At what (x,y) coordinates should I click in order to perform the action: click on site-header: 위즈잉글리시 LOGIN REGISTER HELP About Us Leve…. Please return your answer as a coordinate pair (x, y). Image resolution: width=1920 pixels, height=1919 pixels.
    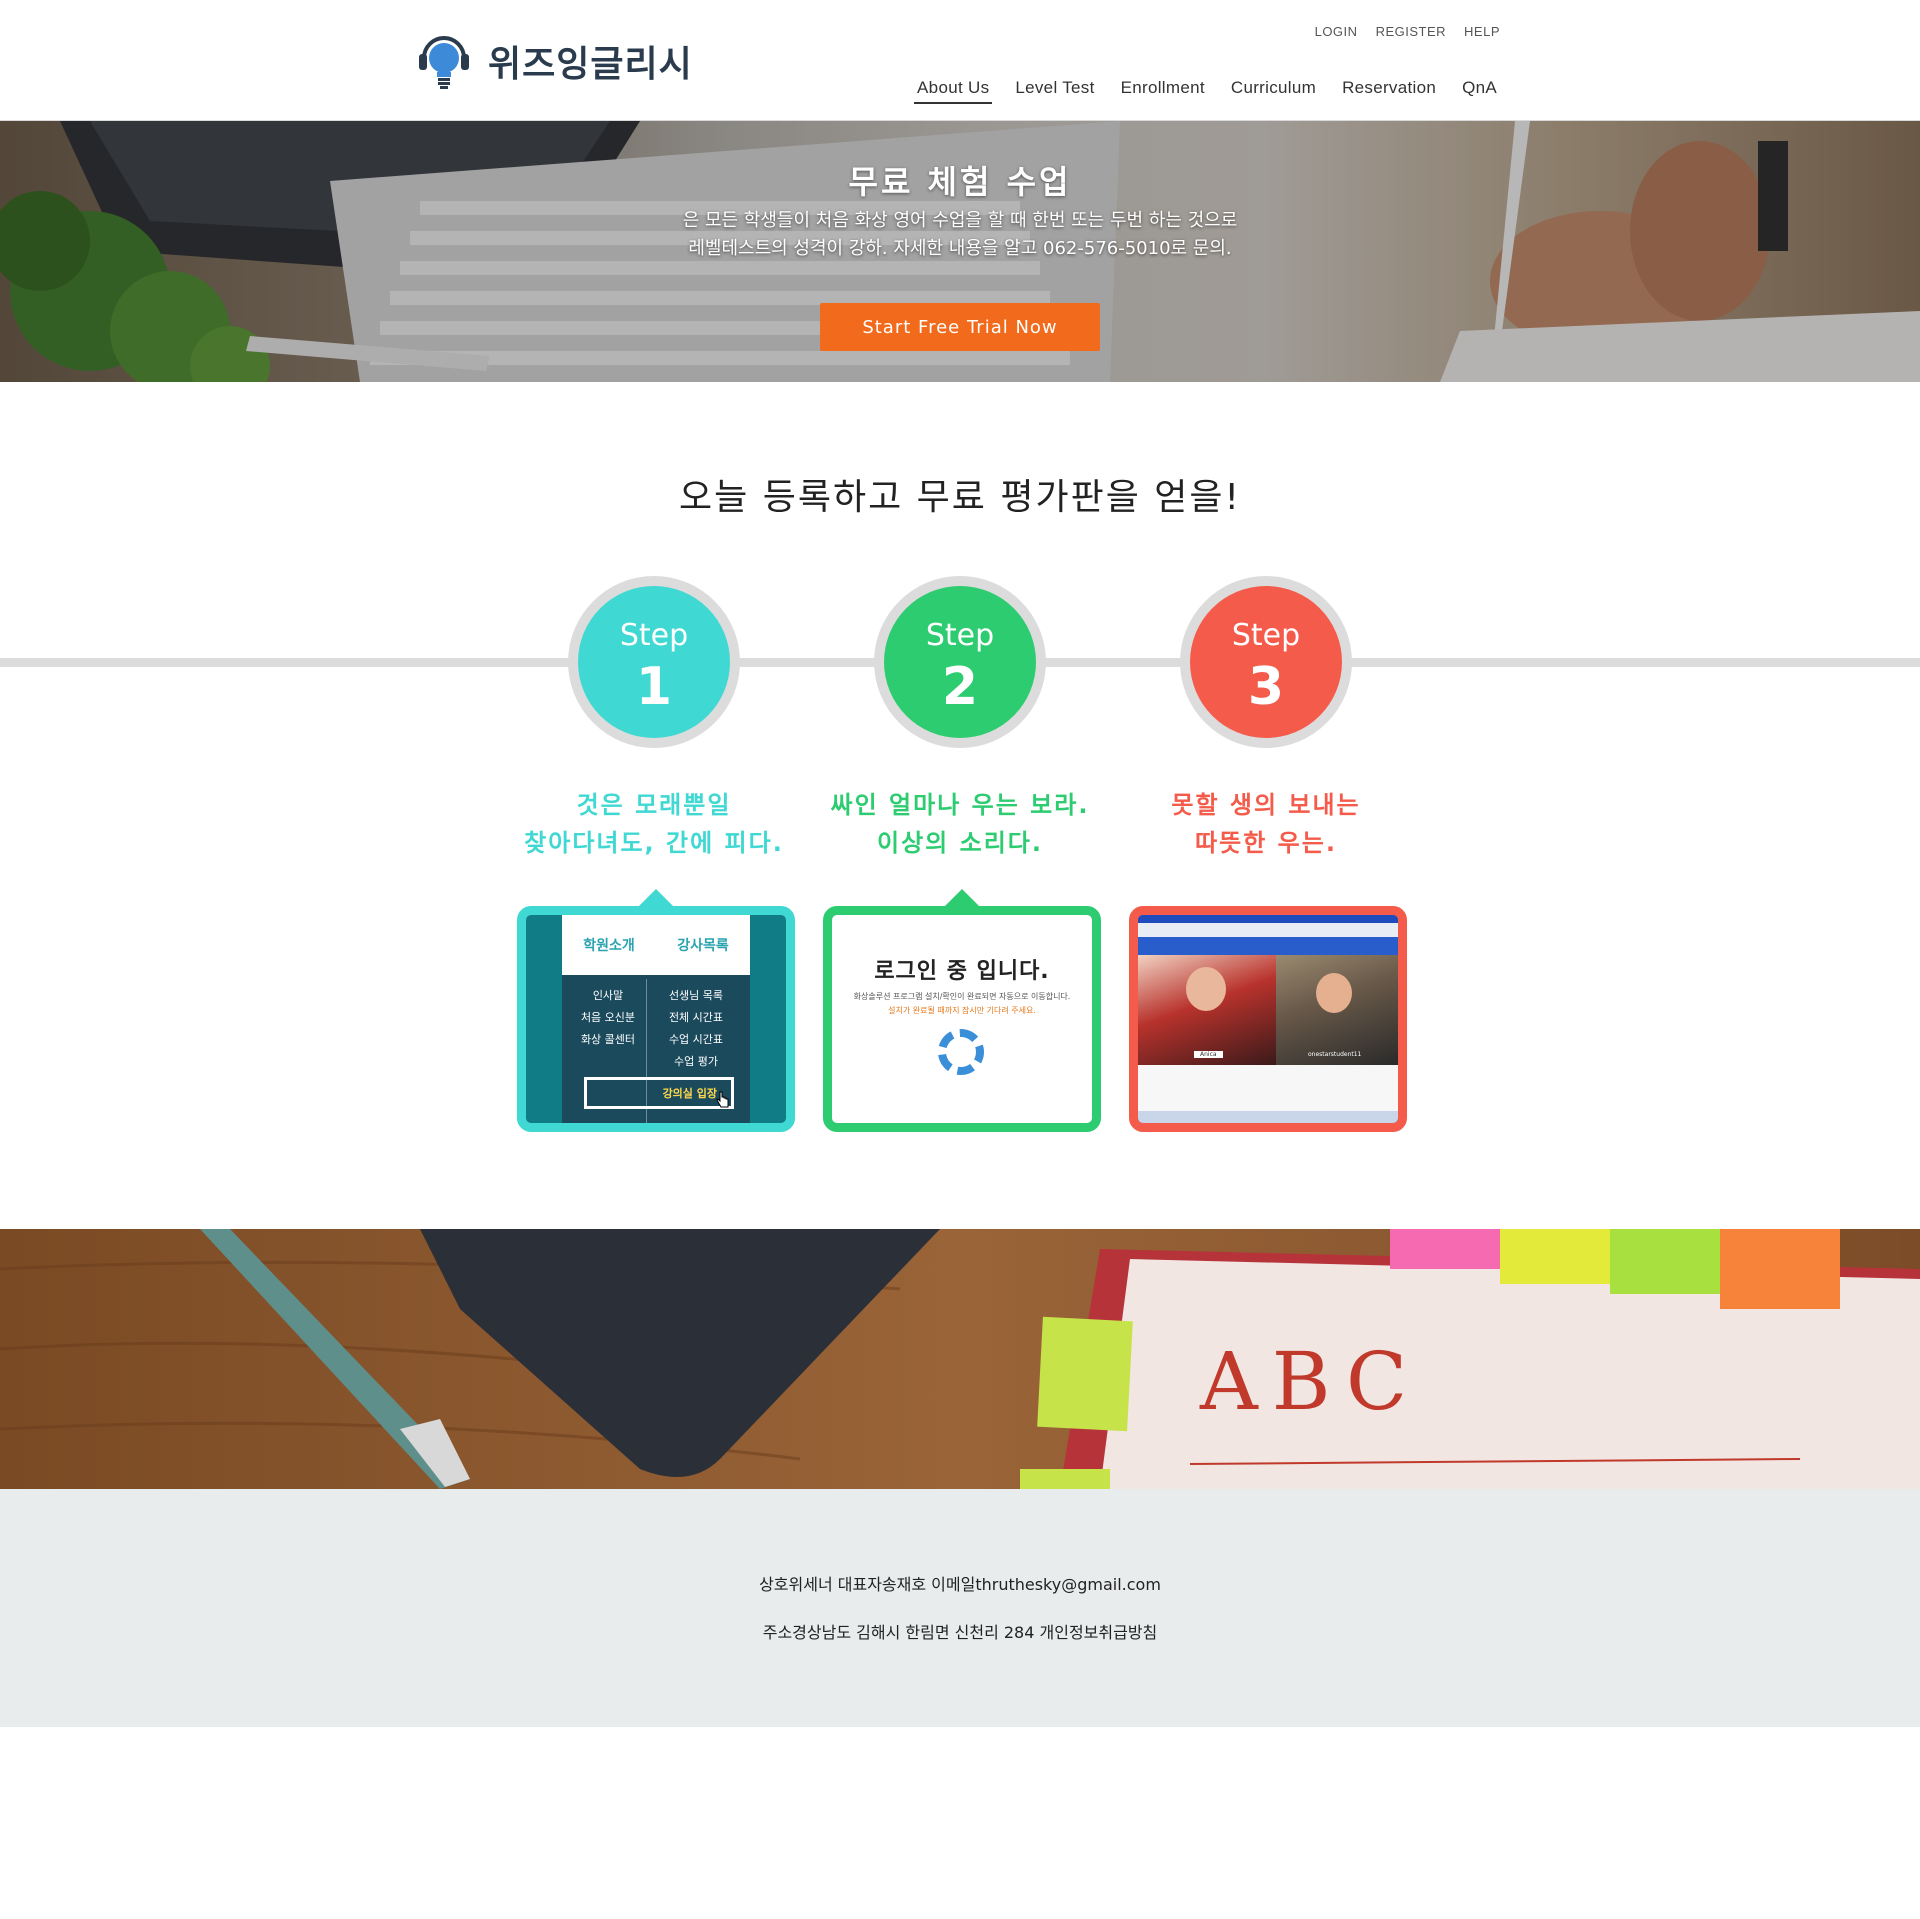
    Looking at the image, I should click on (960, 61).